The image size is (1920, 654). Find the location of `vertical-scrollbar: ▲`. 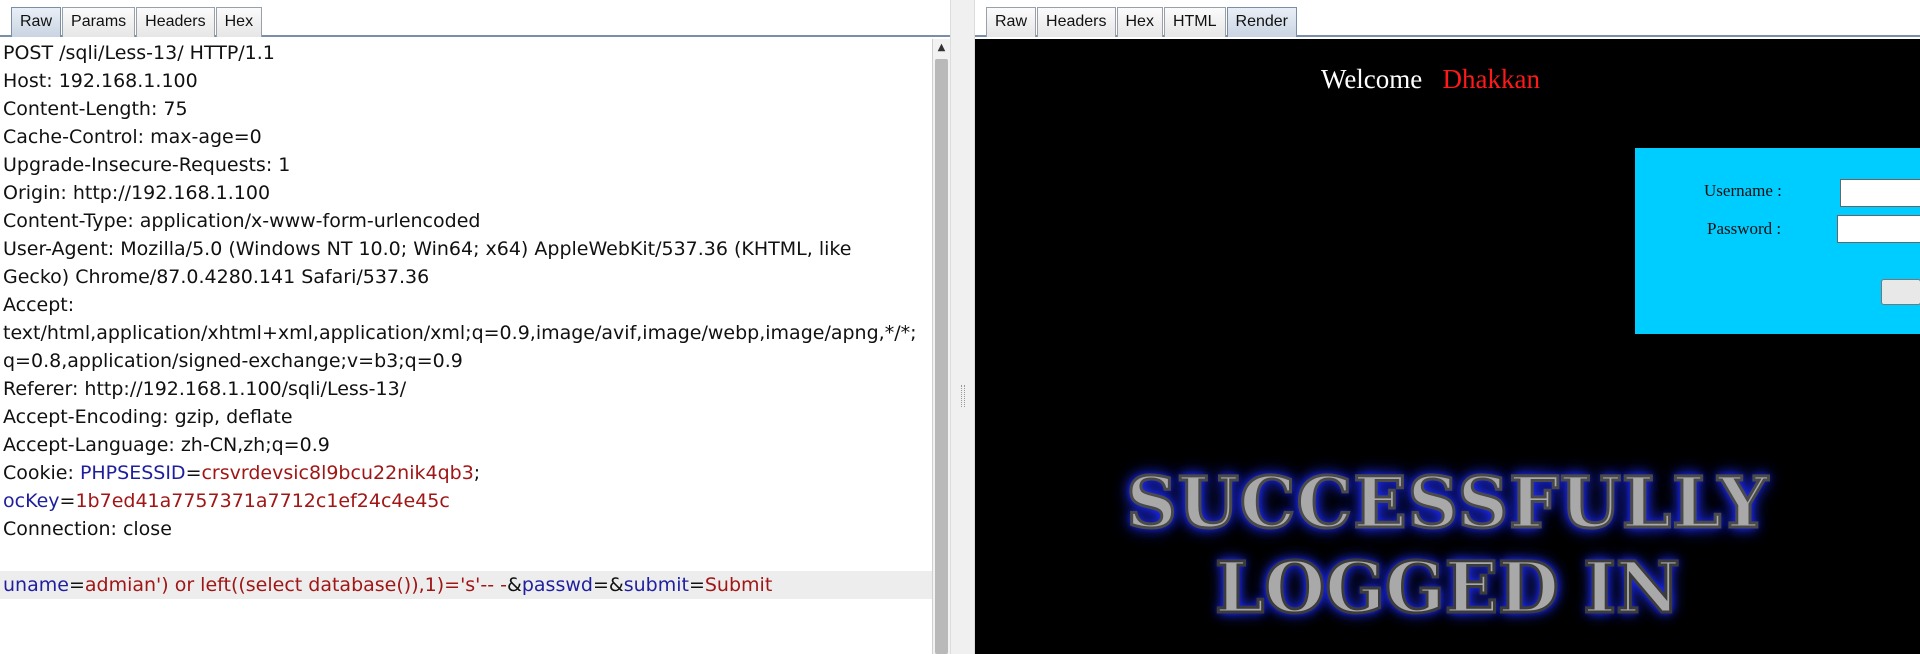

vertical-scrollbar: ▲ is located at coordinates (941, 346).